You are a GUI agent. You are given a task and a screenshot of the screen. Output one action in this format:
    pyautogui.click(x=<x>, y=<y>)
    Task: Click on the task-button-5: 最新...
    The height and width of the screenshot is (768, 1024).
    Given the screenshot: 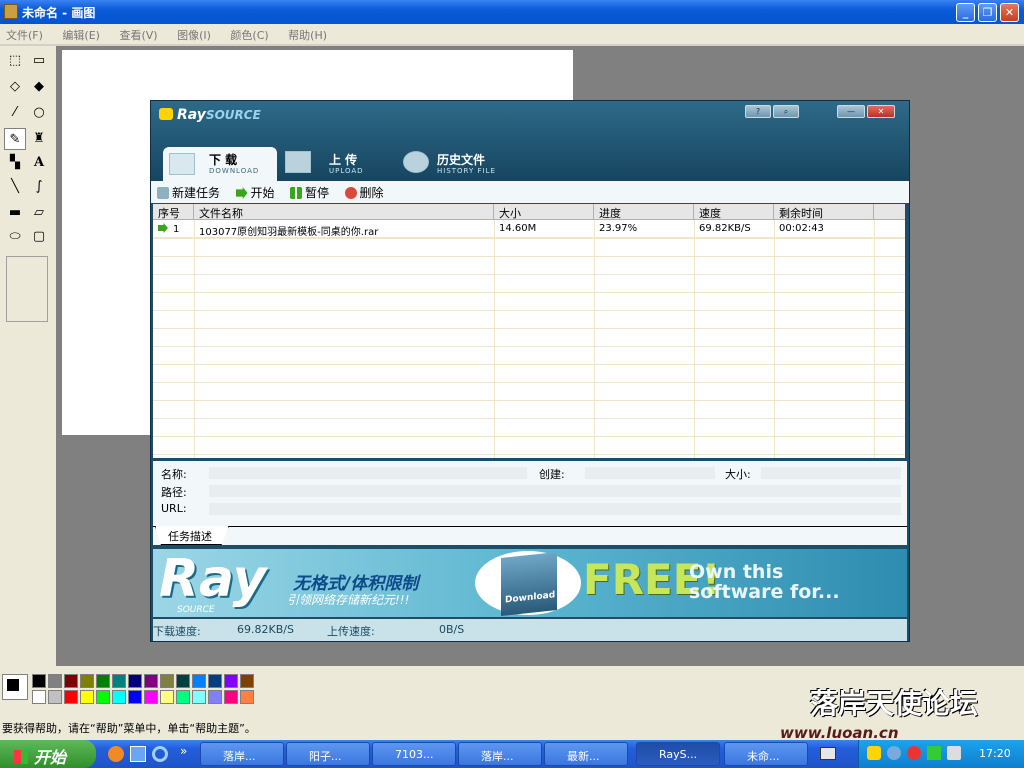 What is the action you would take?
    pyautogui.click(x=586, y=754)
    